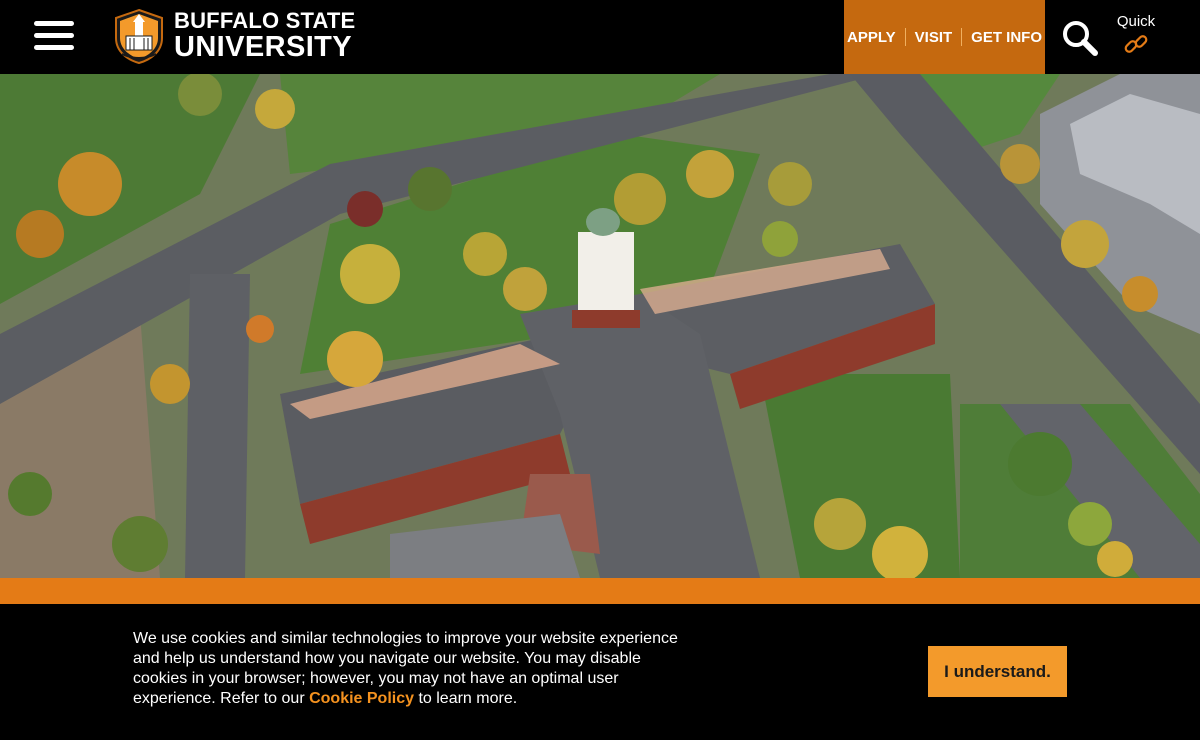  What do you see at coordinates (600, 591) in the screenshot?
I see `accent-strip` at bounding box center [600, 591].